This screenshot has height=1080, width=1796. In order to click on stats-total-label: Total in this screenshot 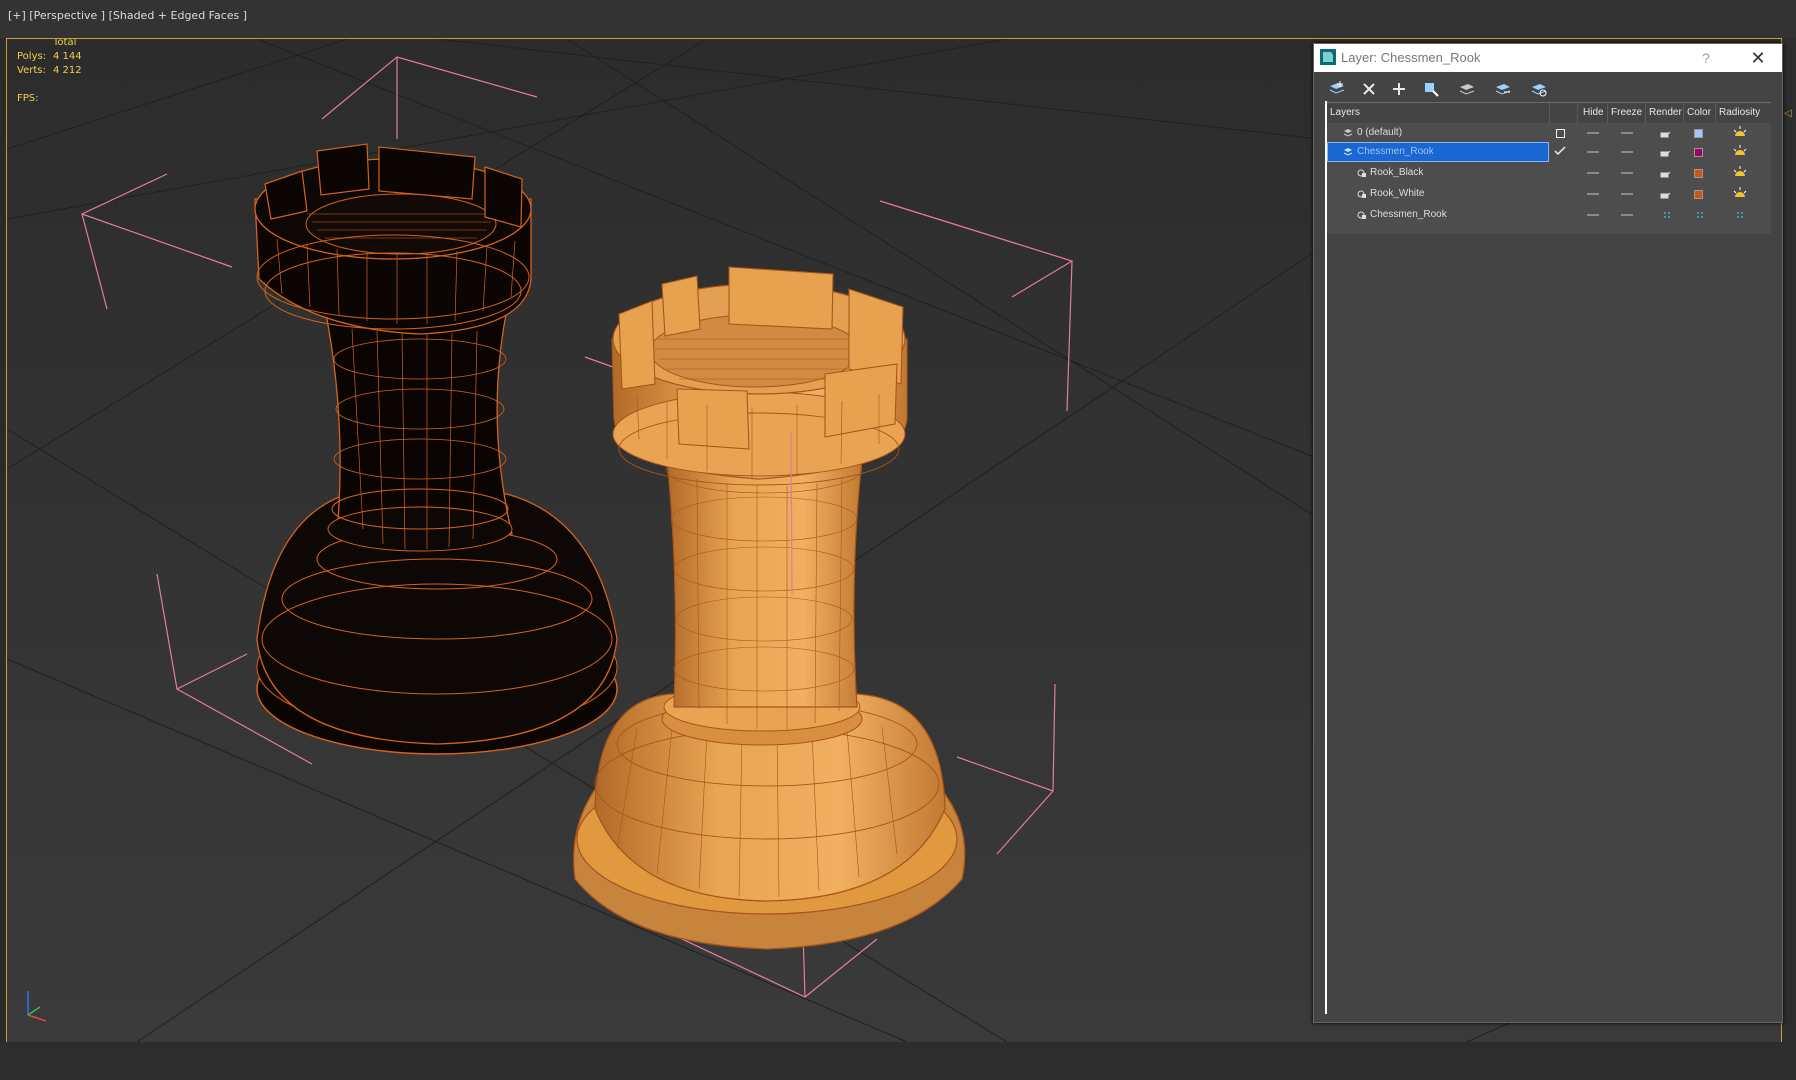, I will do `click(65, 43)`.